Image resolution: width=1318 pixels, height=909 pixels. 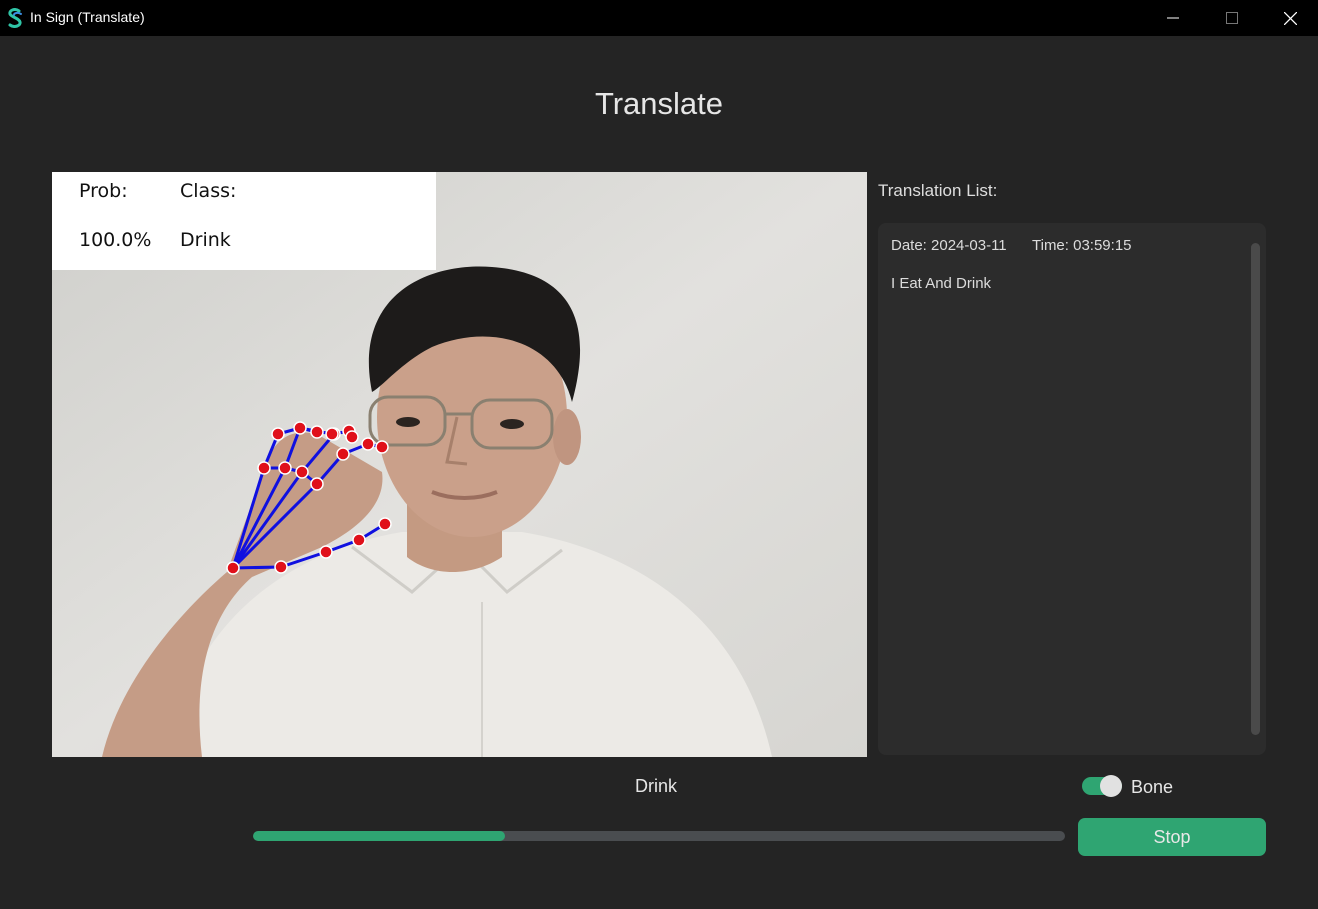 What do you see at coordinates (655, 786) in the screenshot?
I see `result-word: Drink` at bounding box center [655, 786].